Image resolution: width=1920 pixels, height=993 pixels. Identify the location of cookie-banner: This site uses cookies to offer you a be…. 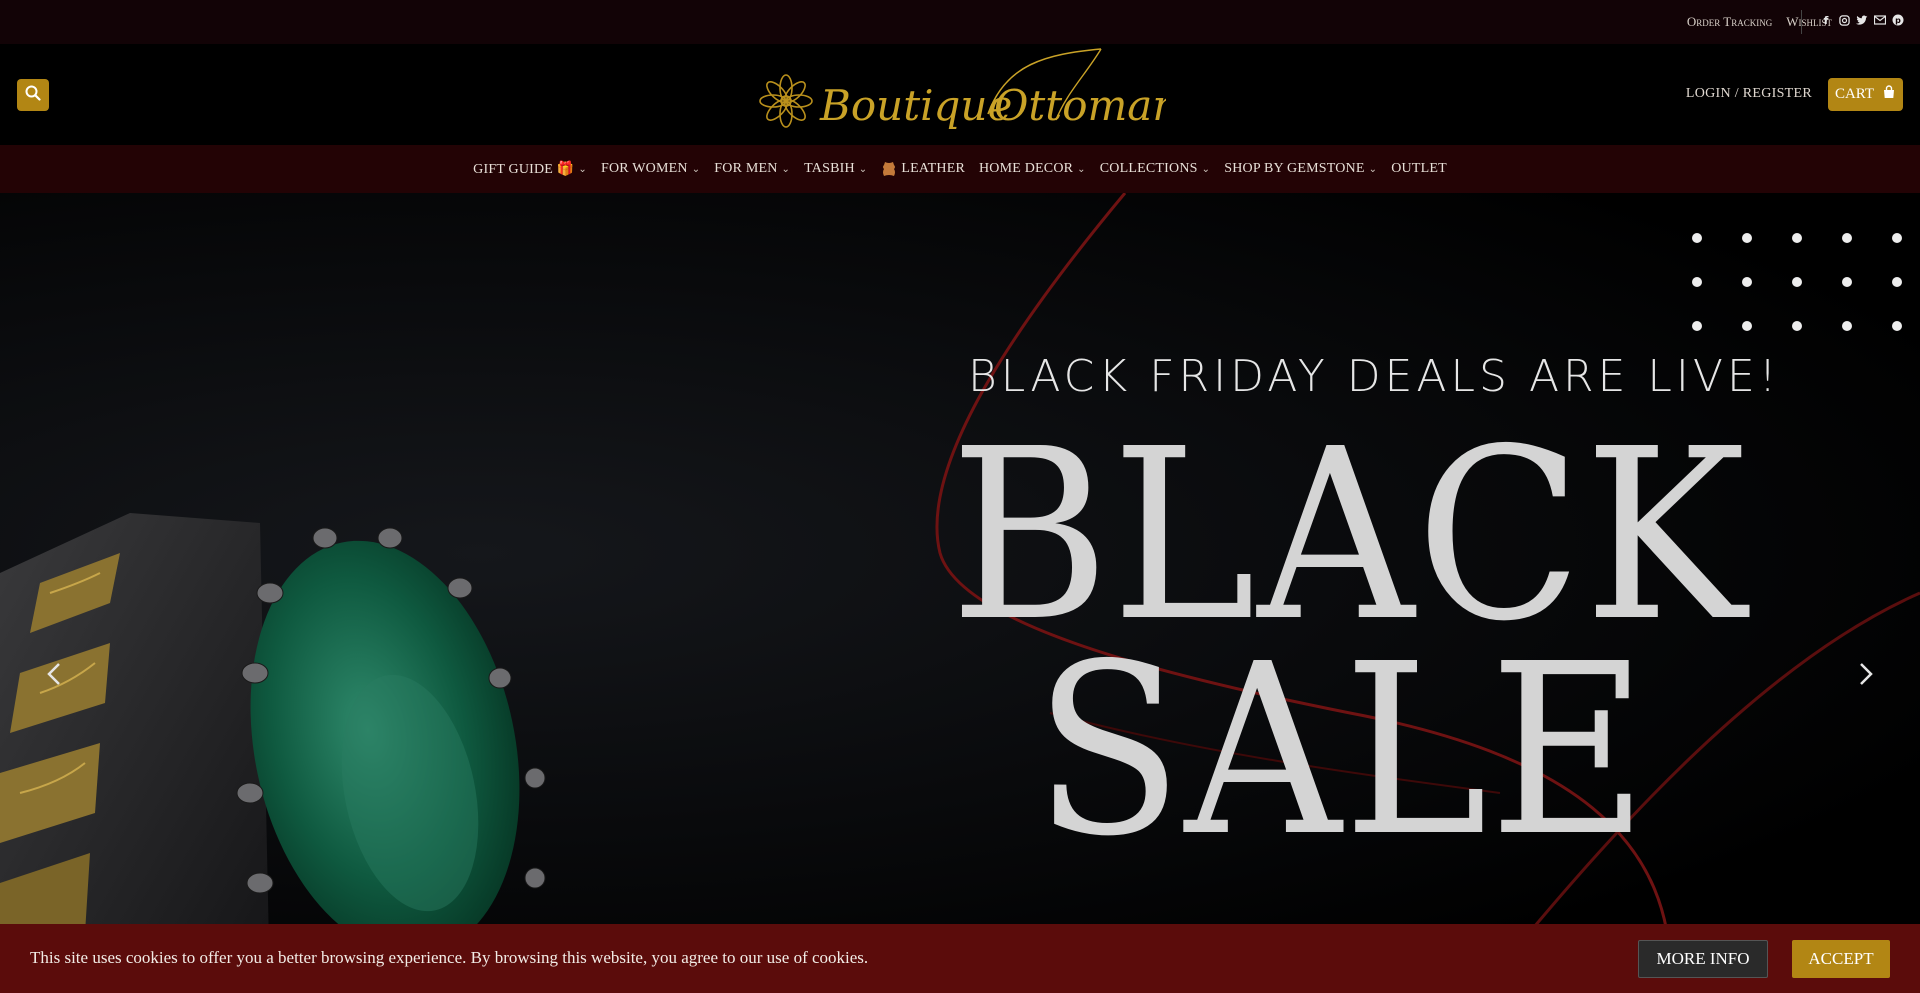
(960, 958).